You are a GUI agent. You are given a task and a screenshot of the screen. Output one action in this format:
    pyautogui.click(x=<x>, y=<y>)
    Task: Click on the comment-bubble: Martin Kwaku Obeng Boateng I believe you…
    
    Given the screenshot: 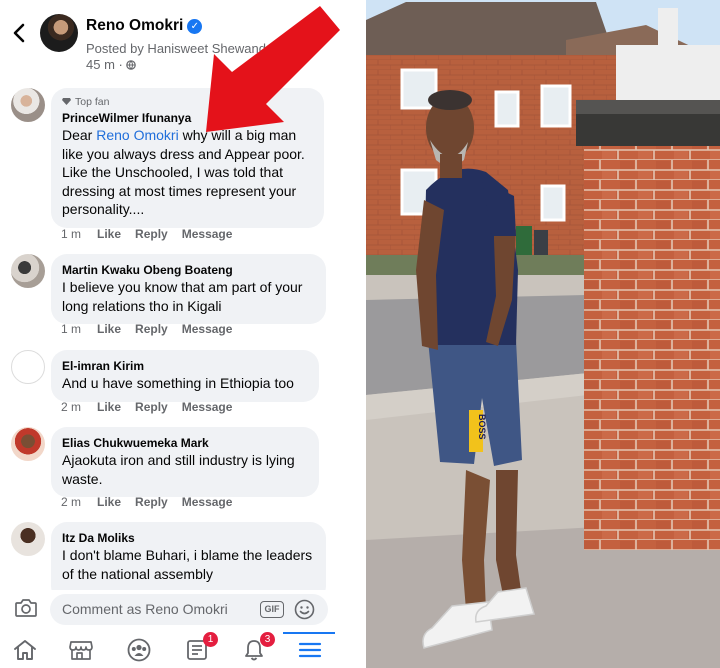 What is the action you would take?
    pyautogui.click(x=188, y=289)
    